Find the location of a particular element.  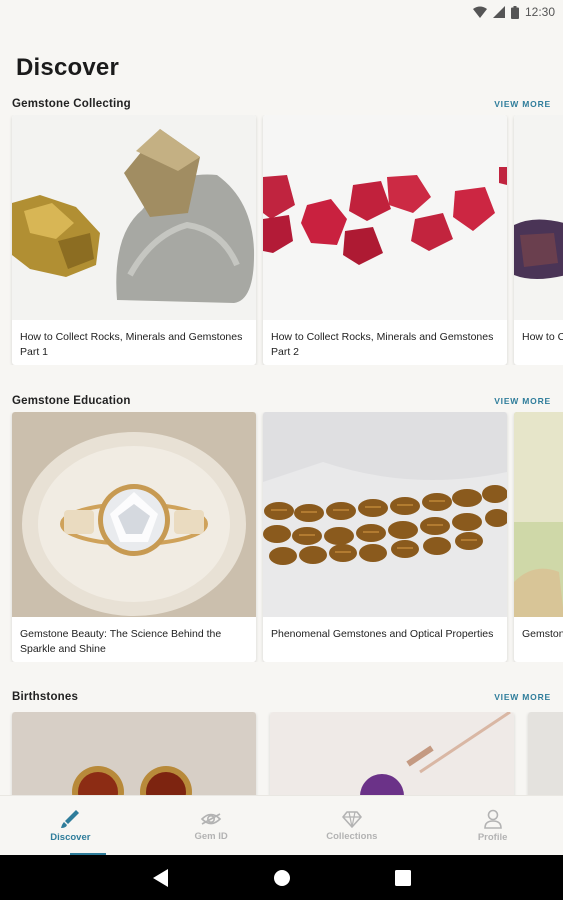

nav-collections: Collections is located at coordinates (352, 825).